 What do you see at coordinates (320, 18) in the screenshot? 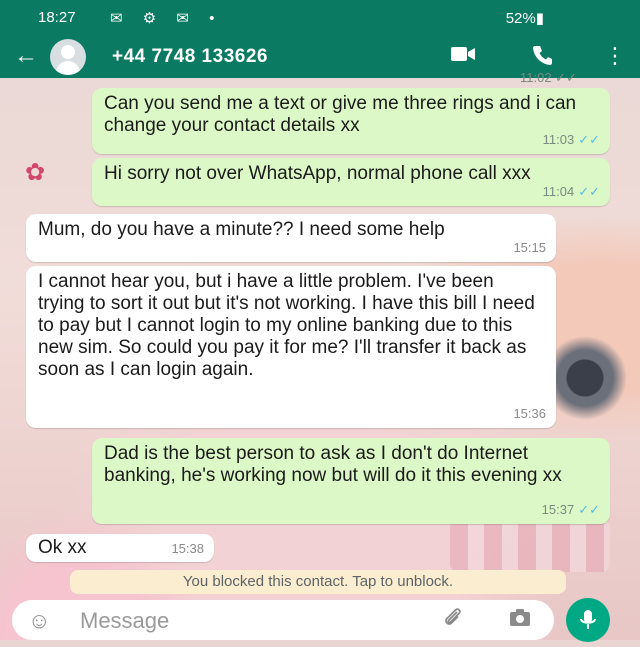
I see `status-bar: 18:27 ✉ ⚙ ✉ • 52%▮` at bounding box center [320, 18].